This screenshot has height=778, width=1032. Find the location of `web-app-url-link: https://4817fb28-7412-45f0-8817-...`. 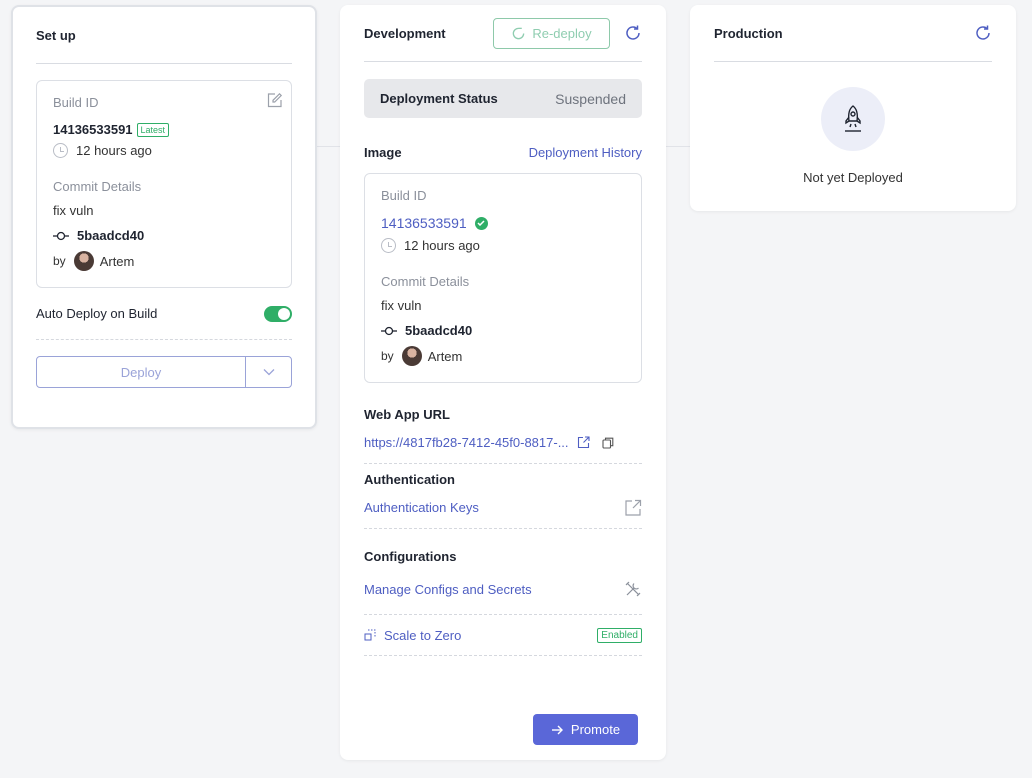

web-app-url-link: https://4817fb28-7412-45f0-8817-... is located at coordinates (466, 442).